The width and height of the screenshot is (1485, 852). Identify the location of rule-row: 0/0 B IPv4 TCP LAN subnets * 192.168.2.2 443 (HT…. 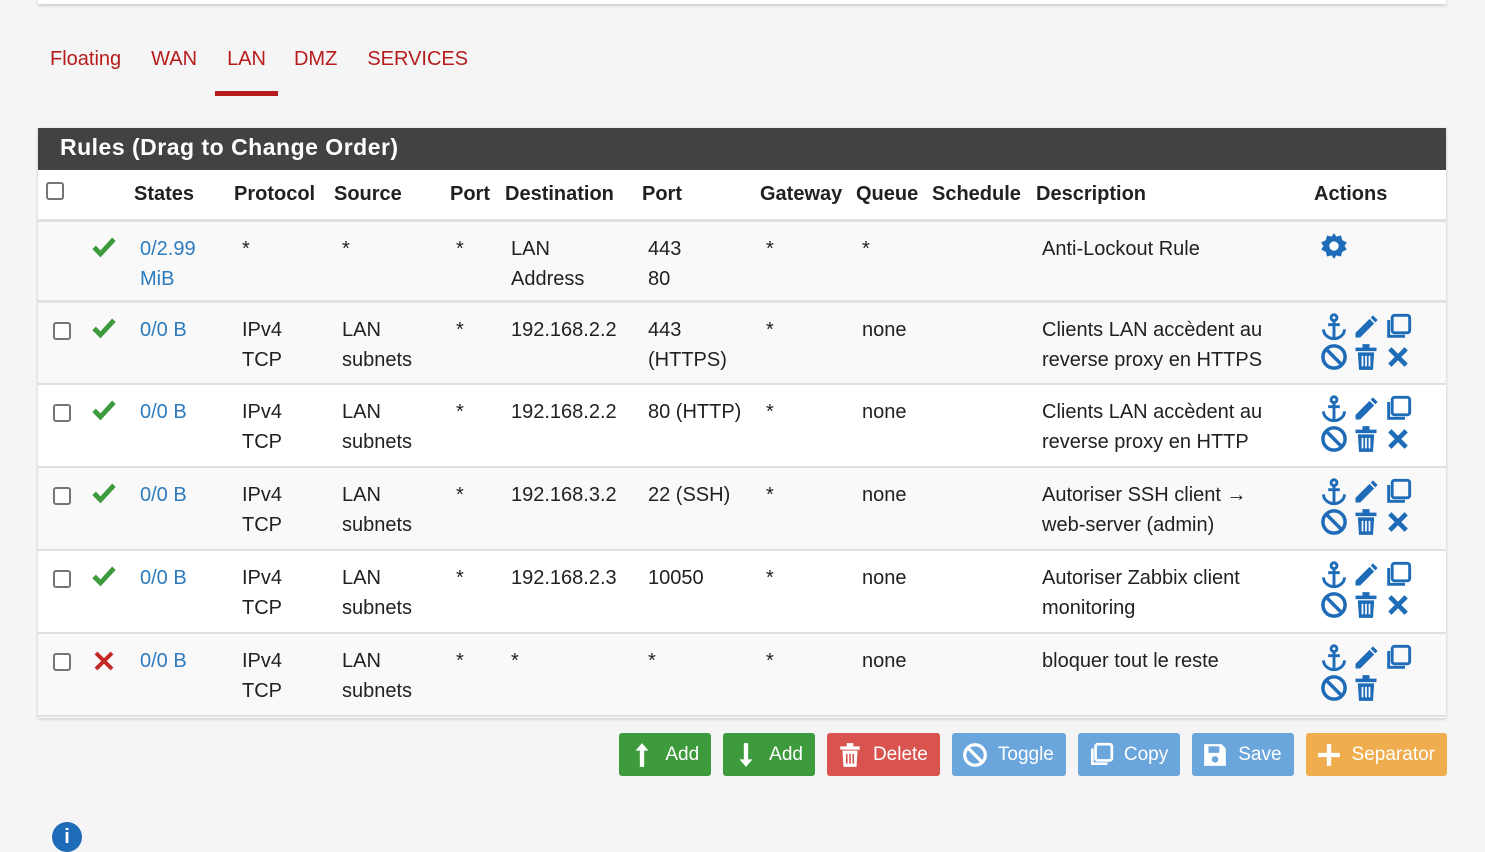
(742, 343).